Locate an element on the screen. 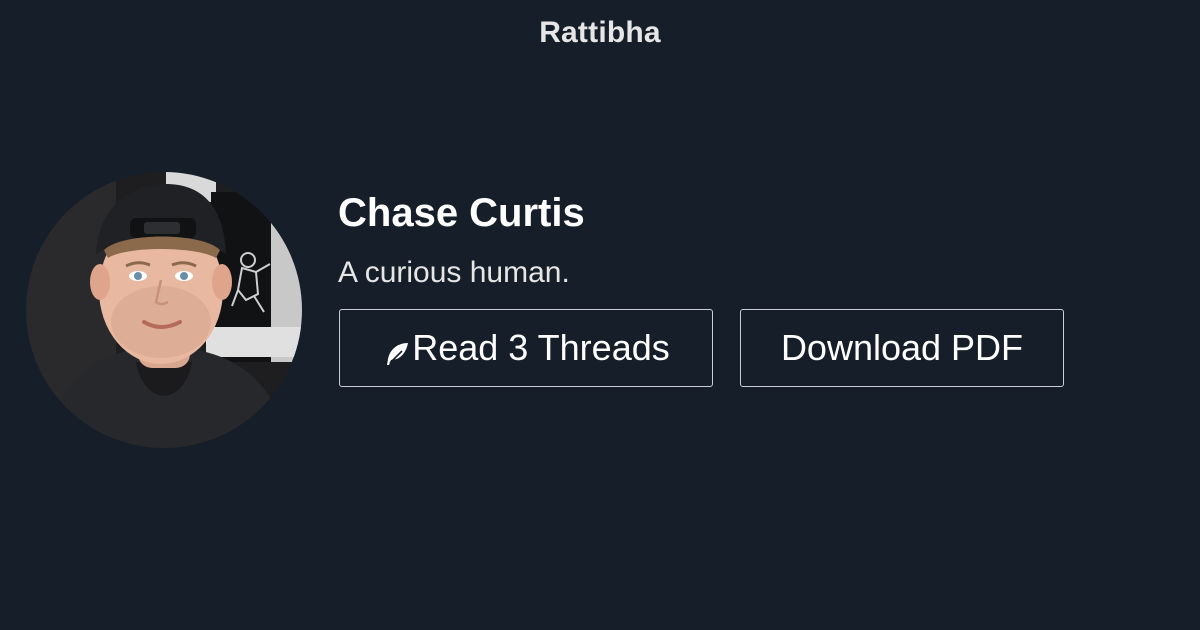  download-pdf-button: Download PDF is located at coordinates (902, 348).